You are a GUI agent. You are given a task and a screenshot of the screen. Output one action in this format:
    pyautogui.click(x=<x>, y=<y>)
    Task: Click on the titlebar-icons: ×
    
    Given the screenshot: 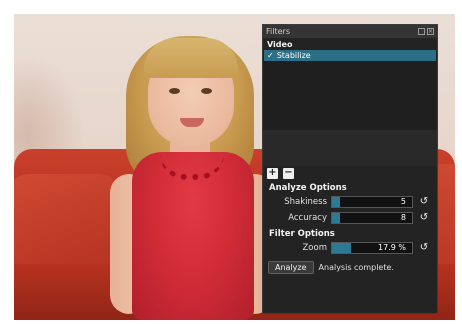 What is the action you would take?
    pyautogui.click(x=426, y=31)
    